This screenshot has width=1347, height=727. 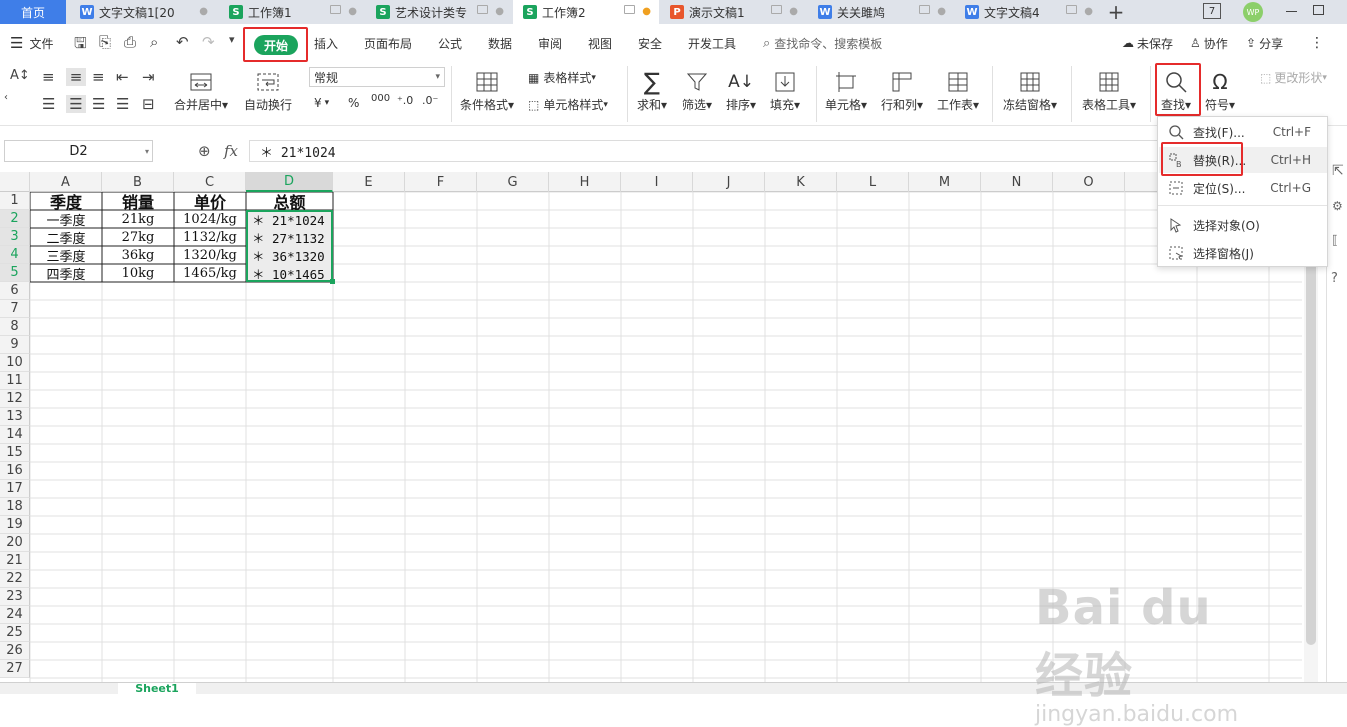 I want to click on redo-icon: ↷, so click(x=208, y=42).